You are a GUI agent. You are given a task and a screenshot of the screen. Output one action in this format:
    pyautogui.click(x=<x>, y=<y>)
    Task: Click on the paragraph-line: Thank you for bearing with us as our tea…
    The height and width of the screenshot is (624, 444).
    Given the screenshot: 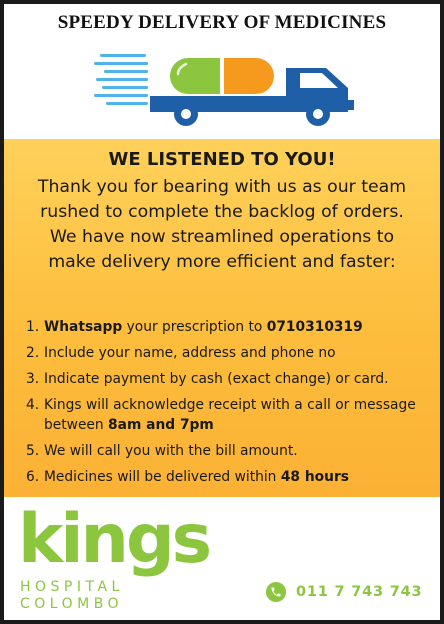 What is the action you would take?
    pyautogui.click(x=222, y=187)
    